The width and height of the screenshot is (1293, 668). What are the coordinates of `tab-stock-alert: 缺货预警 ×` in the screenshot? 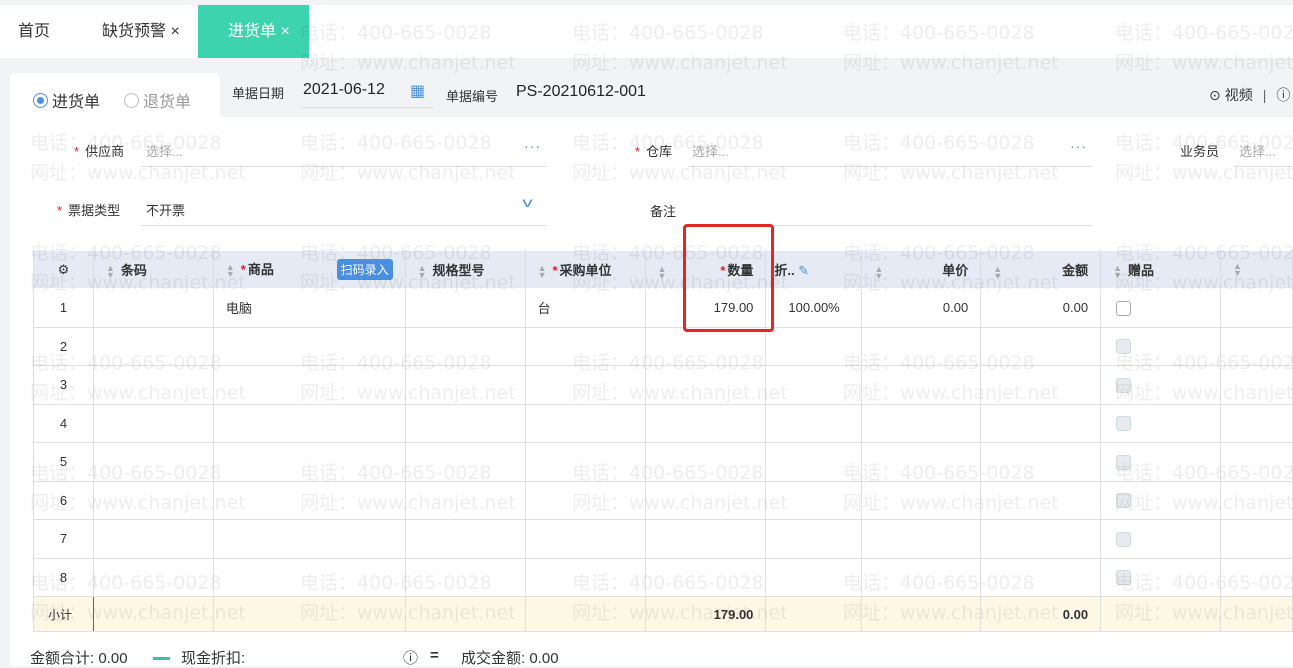 It's located at (141, 31).